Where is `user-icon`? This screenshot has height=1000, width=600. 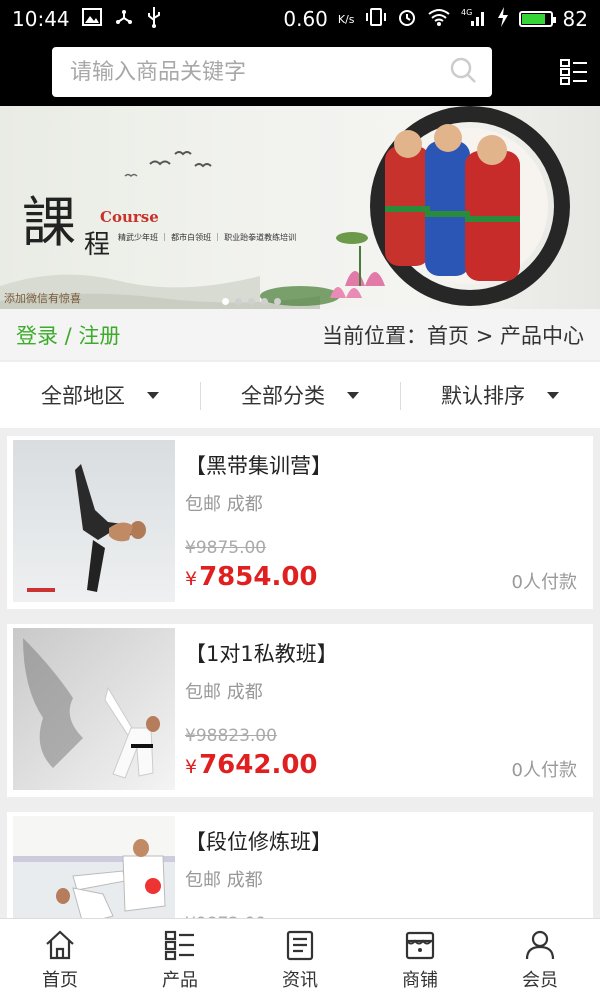
user-icon is located at coordinates (540, 944).